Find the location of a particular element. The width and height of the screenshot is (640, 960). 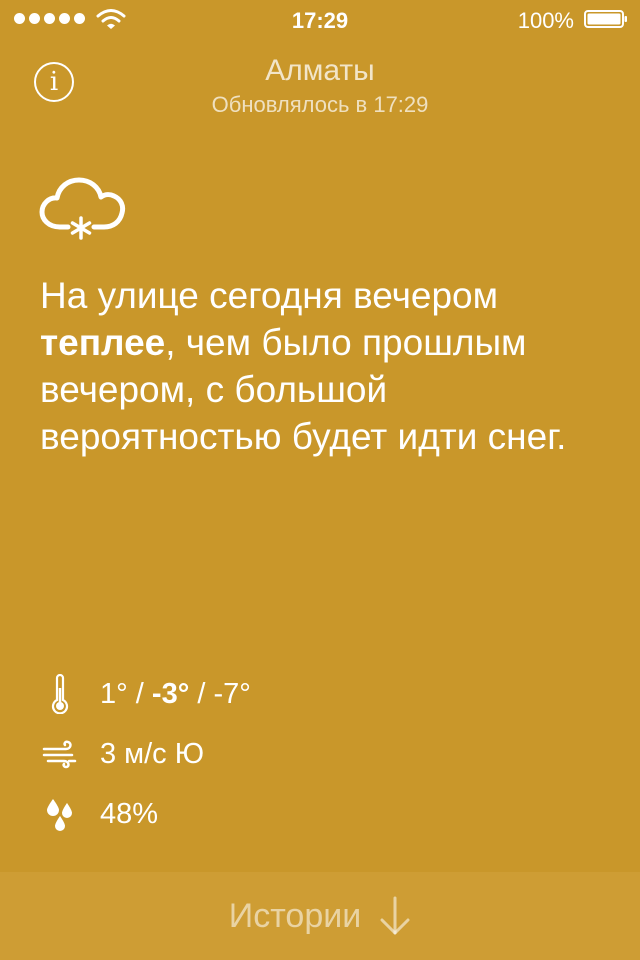

arrow-down-icon is located at coordinates (395, 915).